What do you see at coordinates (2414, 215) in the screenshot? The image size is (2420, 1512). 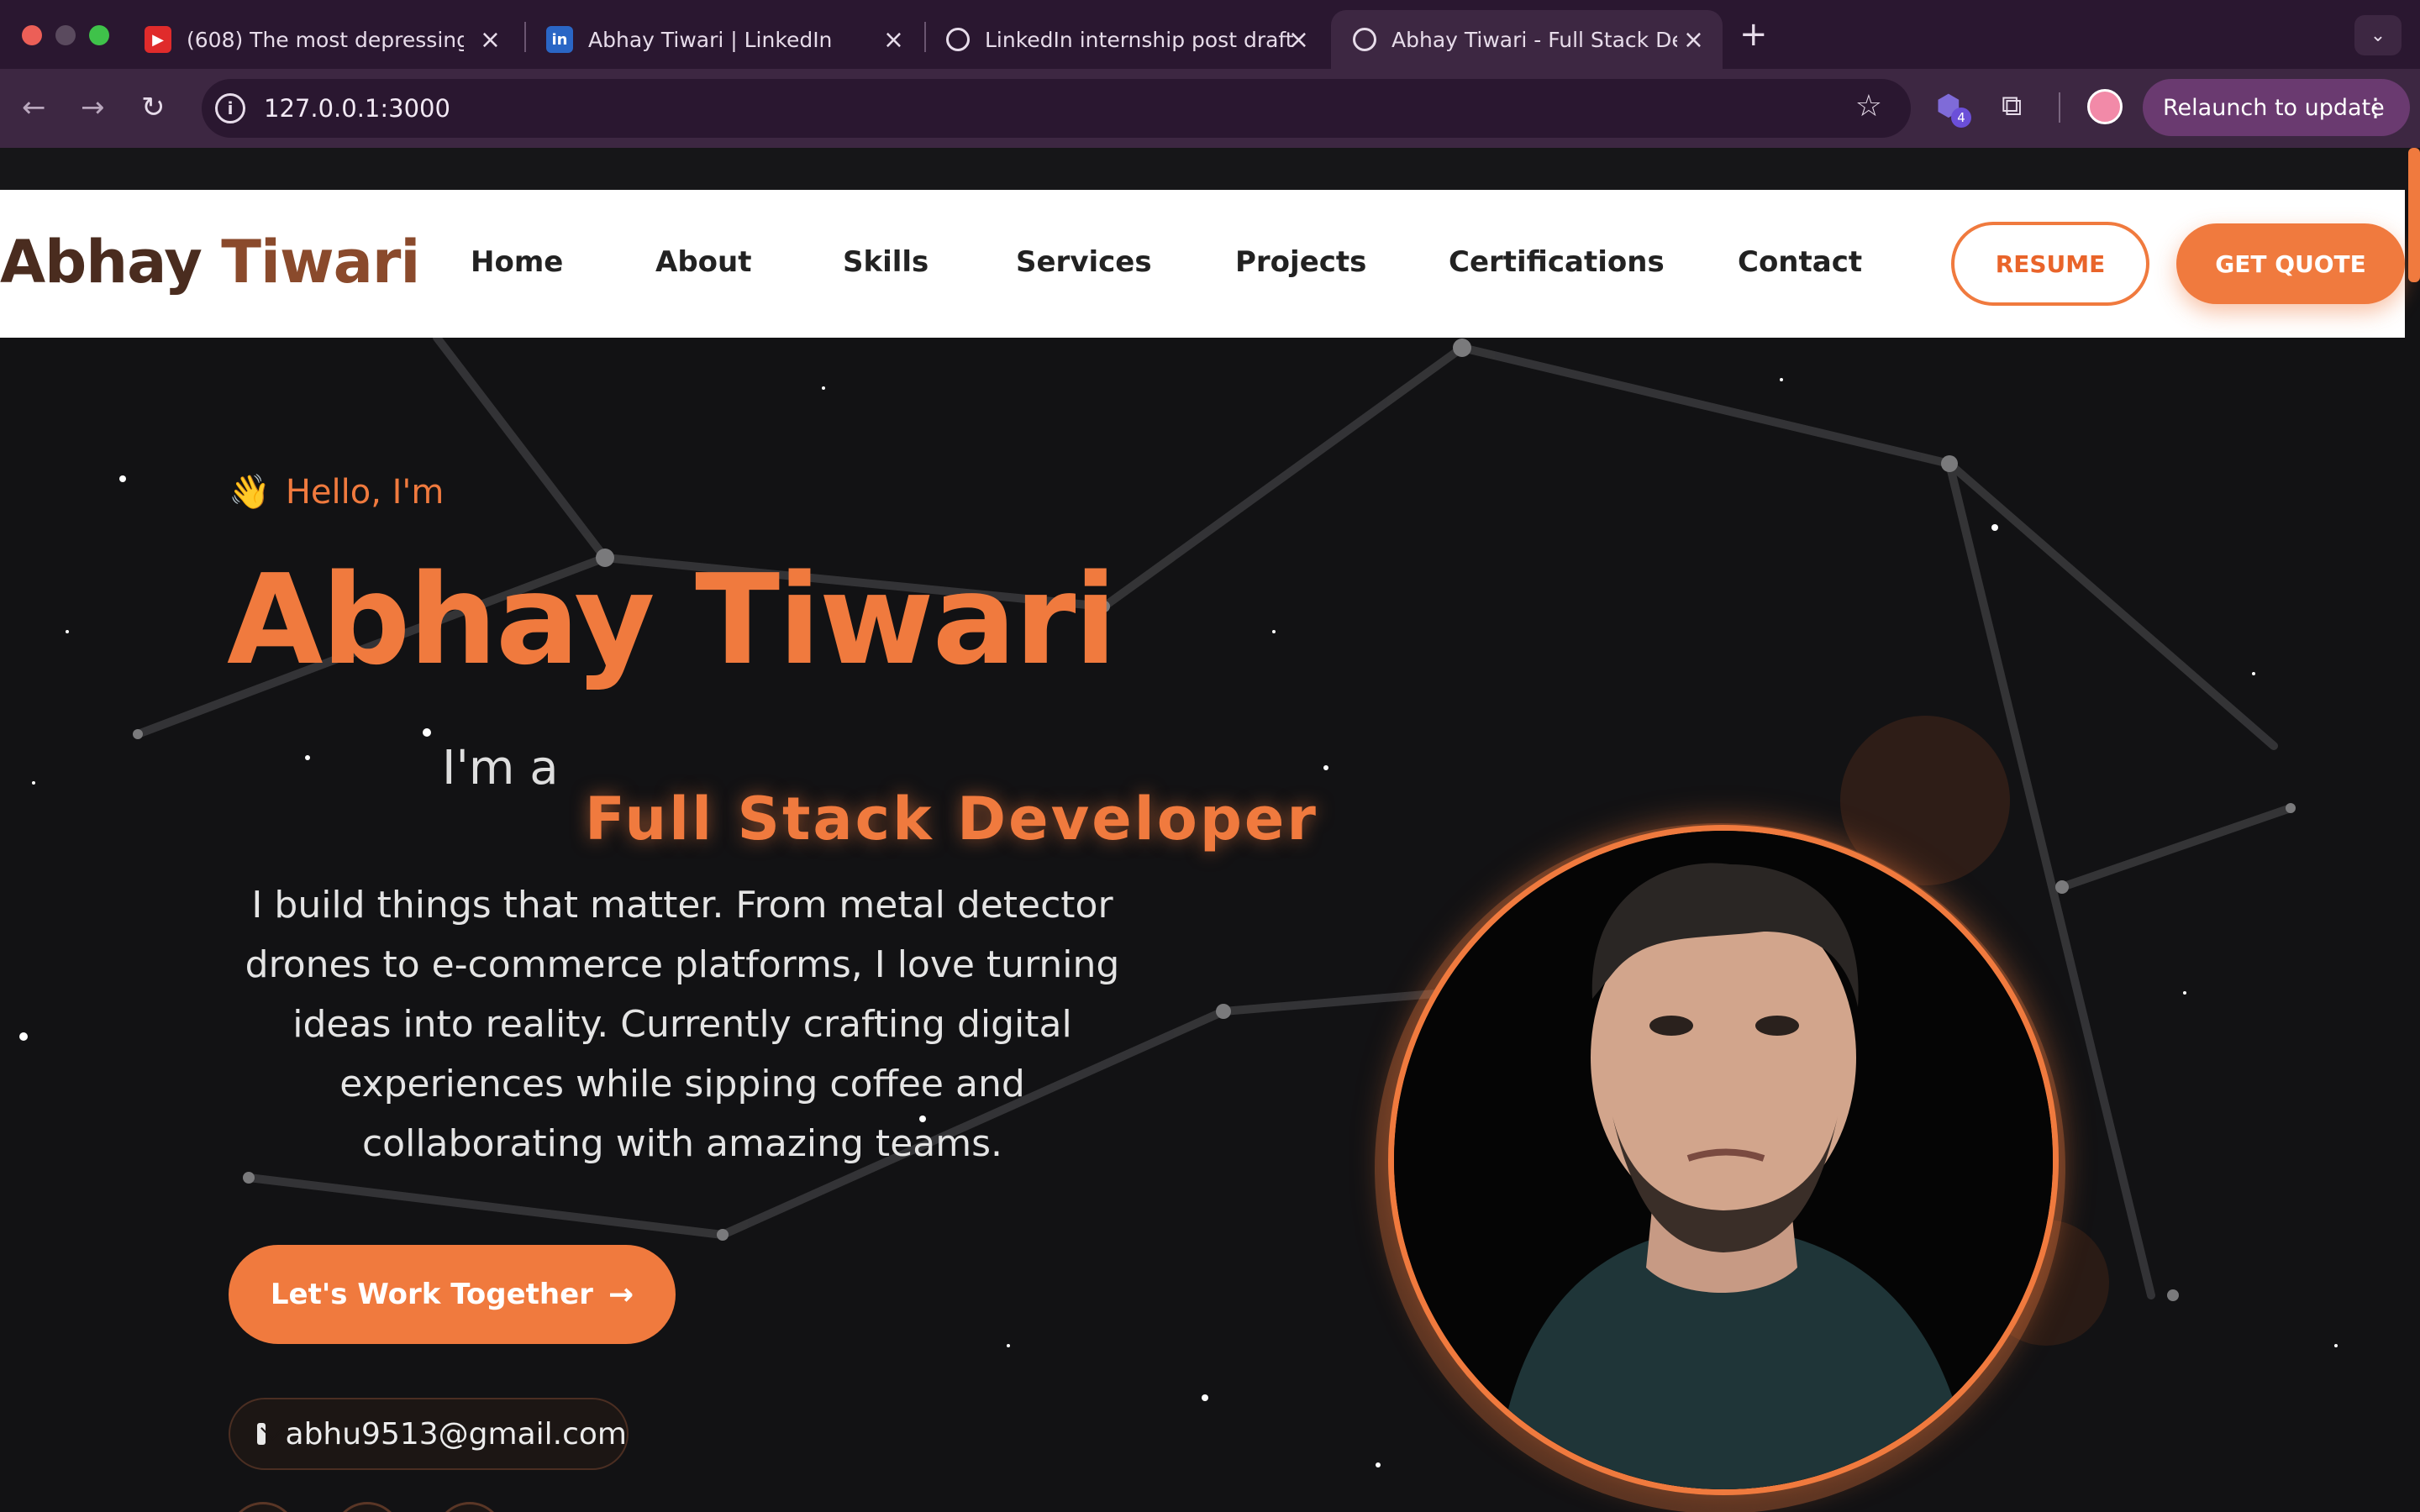 I see `page-scrollbar` at bounding box center [2414, 215].